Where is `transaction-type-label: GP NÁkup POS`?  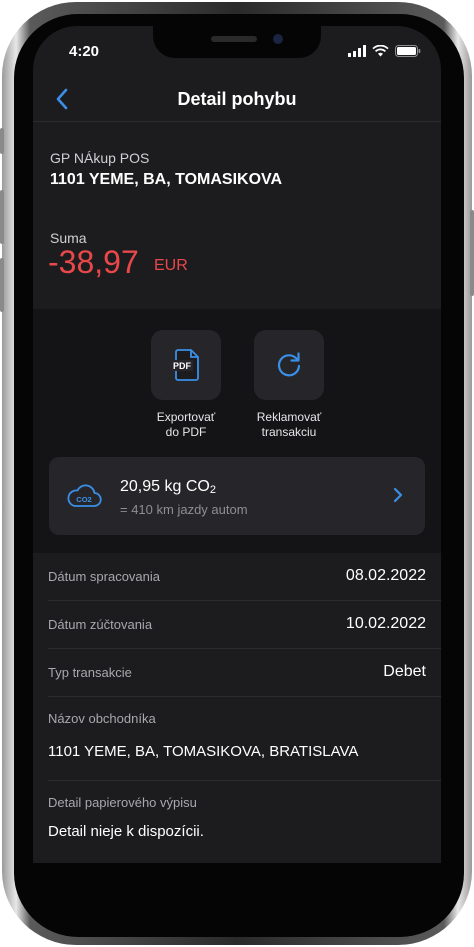 transaction-type-label: GP NÁkup POS is located at coordinates (100, 158).